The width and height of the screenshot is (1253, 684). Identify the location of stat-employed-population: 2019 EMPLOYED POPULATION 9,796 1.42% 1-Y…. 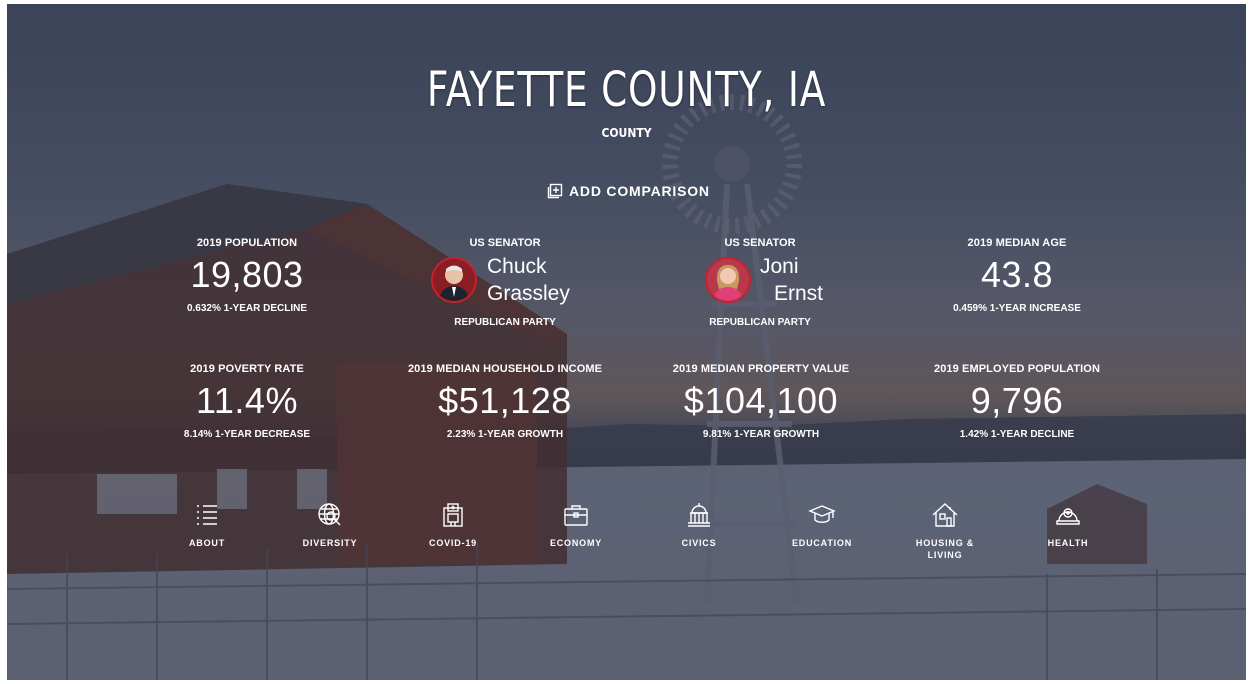
(1017, 401).